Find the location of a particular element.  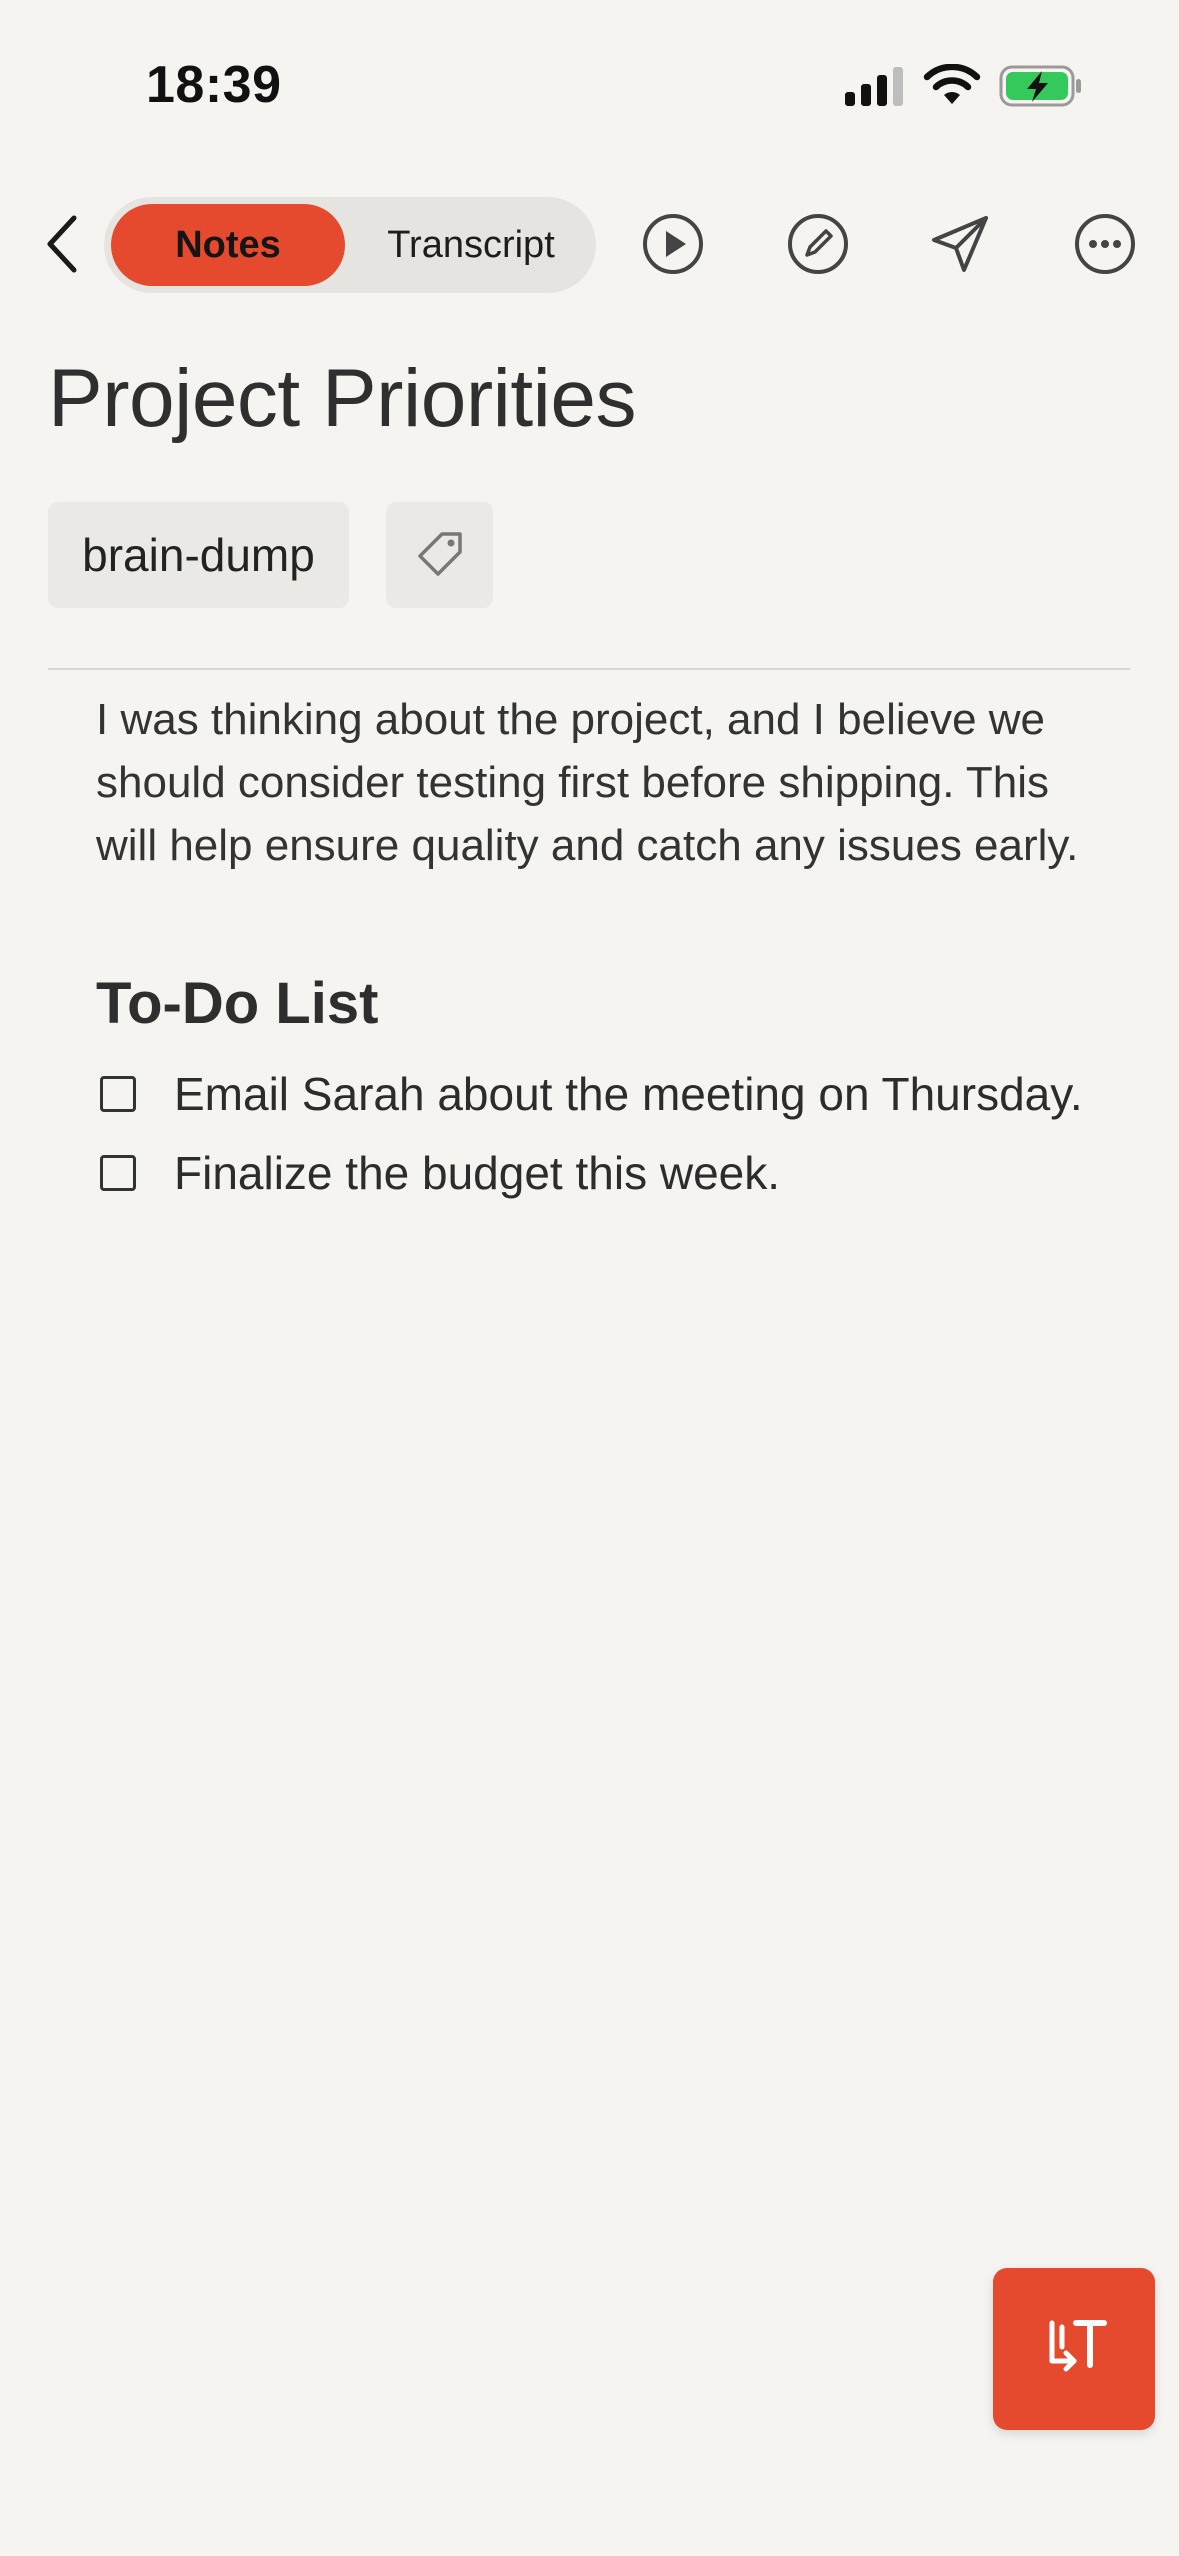

note-title: Project Priorities is located at coordinates (342, 399).